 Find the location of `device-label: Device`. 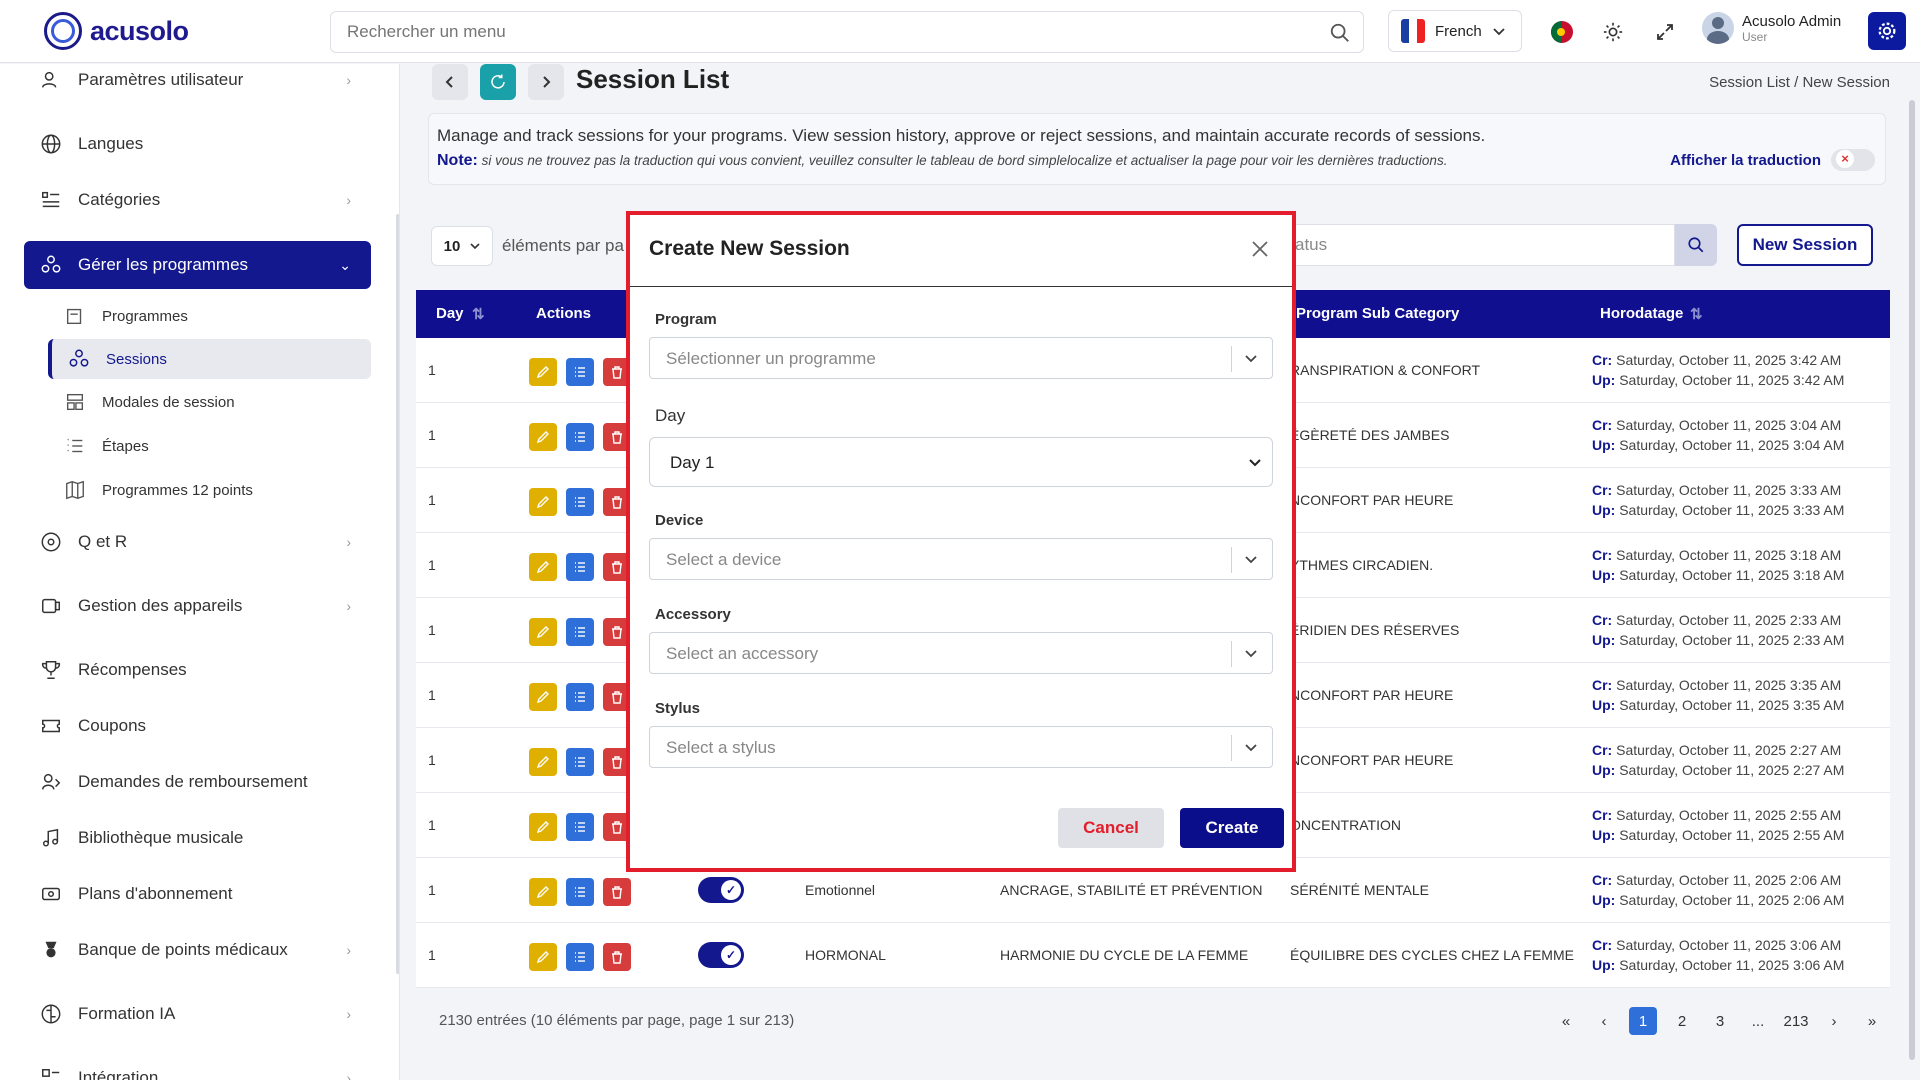

device-label: Device is located at coordinates (679, 520).